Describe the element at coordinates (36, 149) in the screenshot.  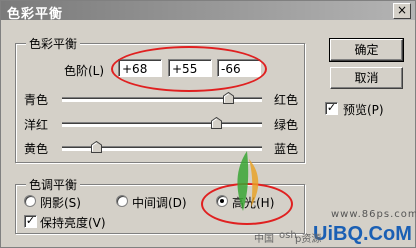
I see `slider-yellow-label: 黄色` at that location.